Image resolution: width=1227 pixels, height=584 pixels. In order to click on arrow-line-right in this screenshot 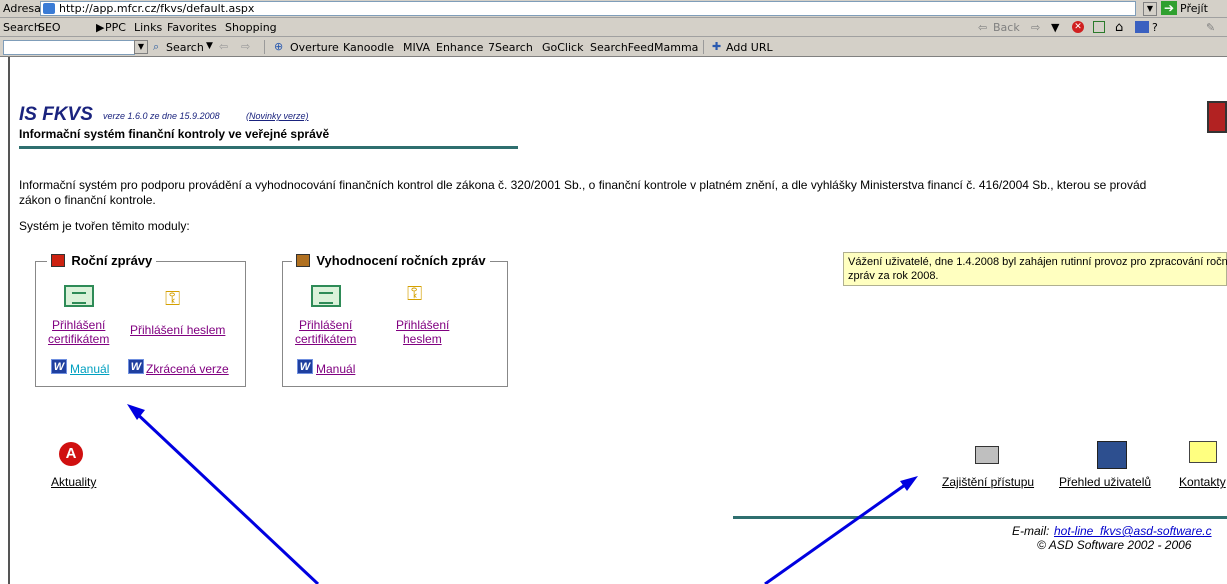, I will do `click(838, 531)`.